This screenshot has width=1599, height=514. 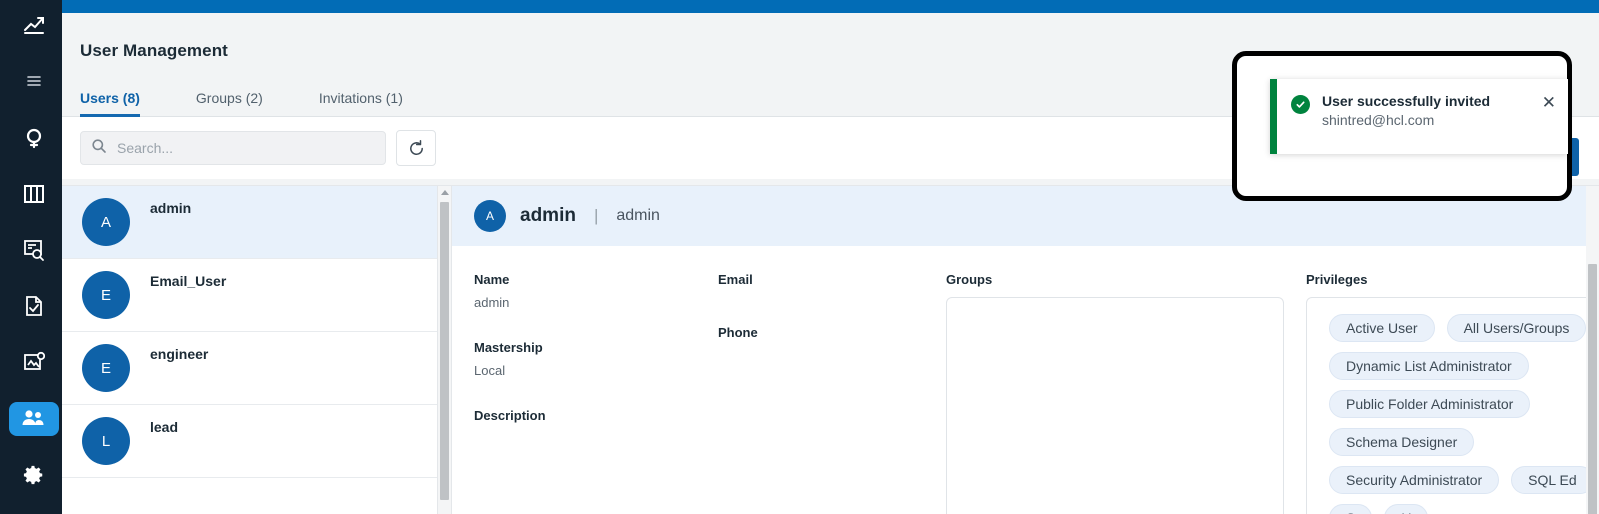 What do you see at coordinates (508, 347) in the screenshot?
I see `mastership-label: Mastership` at bounding box center [508, 347].